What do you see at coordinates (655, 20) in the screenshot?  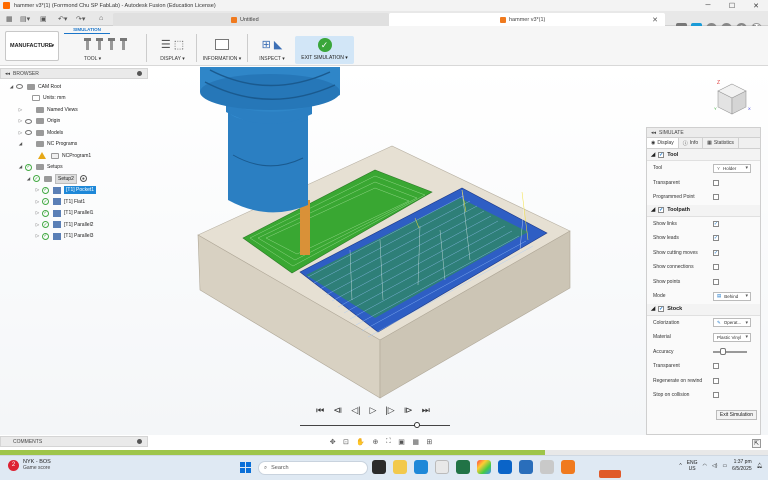 I see `close-tab-icon: ✕` at bounding box center [655, 20].